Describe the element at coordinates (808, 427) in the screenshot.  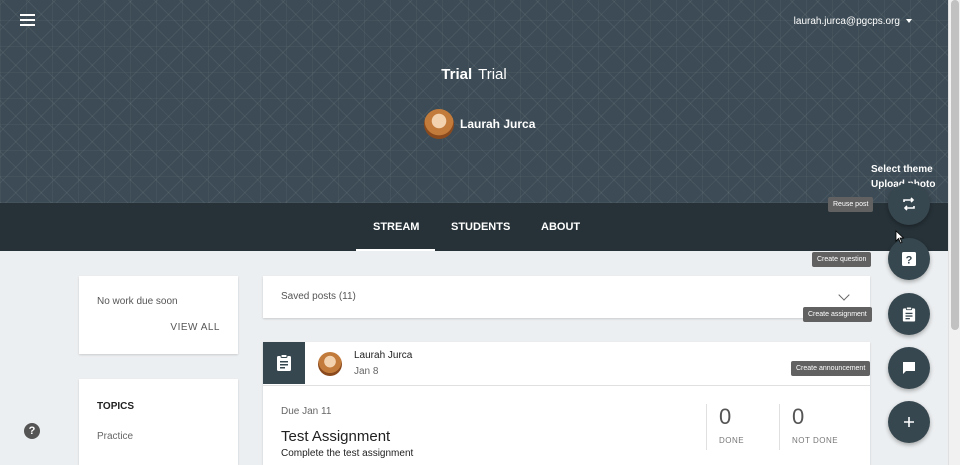
I see `not-done-stat: 0 NOT DONE` at that location.